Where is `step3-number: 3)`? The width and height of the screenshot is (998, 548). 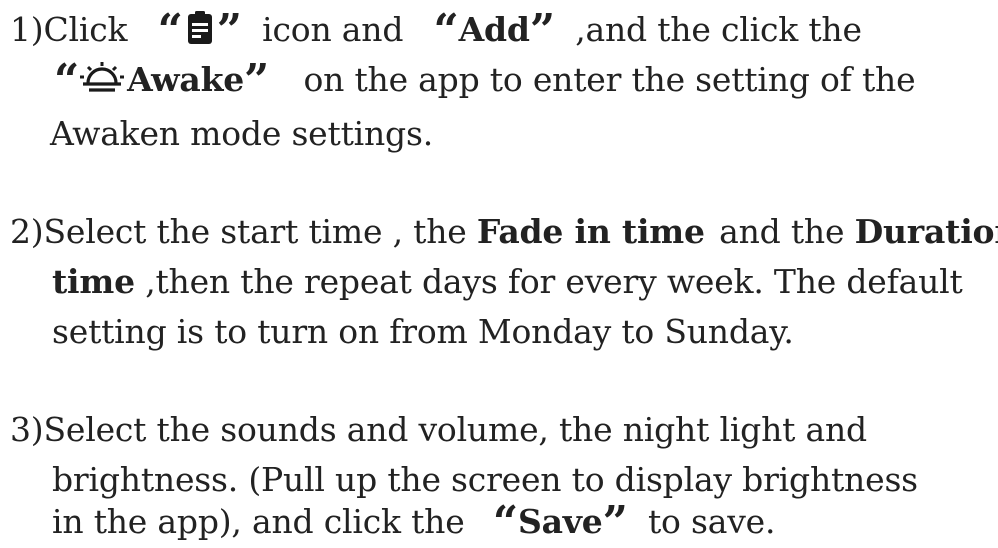 step3-number: 3) is located at coordinates (27, 429).